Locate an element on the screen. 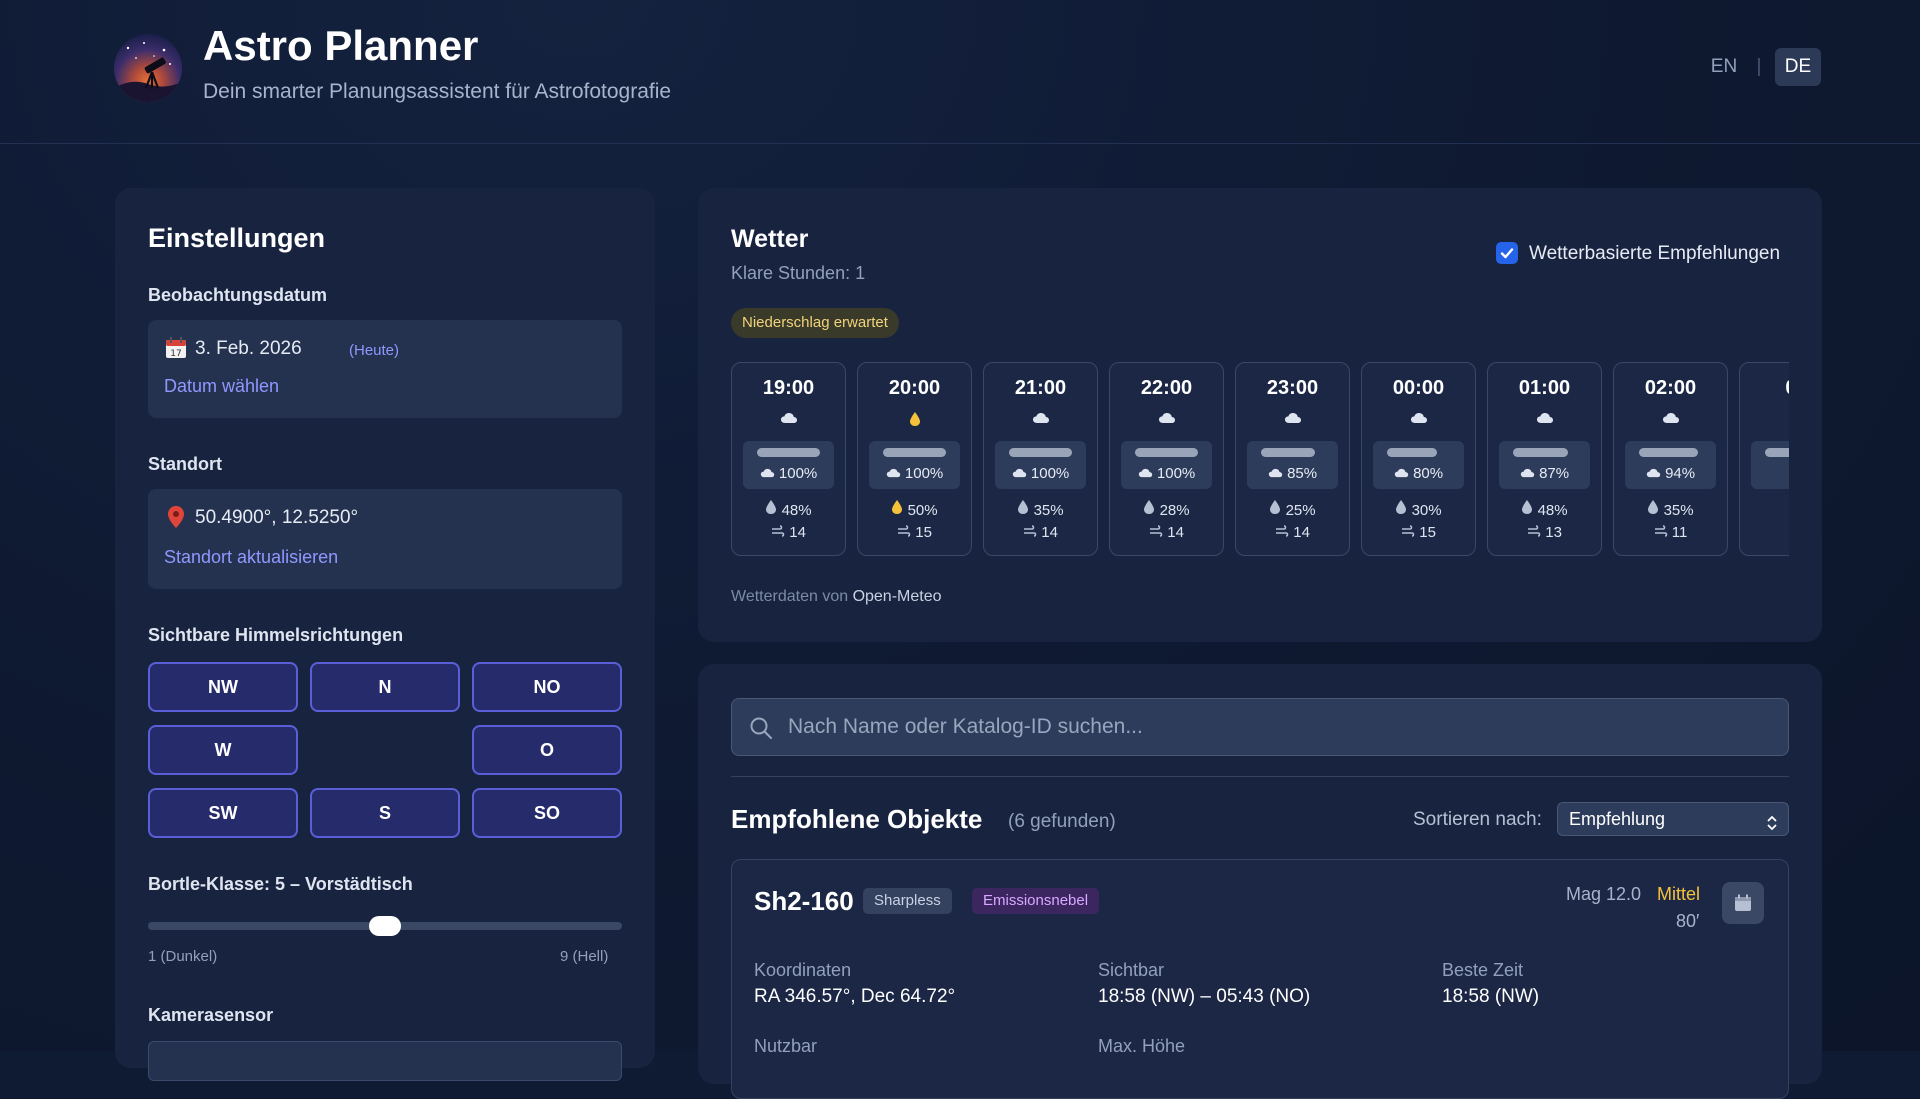  direction-sw-button: SW is located at coordinates (223, 813).